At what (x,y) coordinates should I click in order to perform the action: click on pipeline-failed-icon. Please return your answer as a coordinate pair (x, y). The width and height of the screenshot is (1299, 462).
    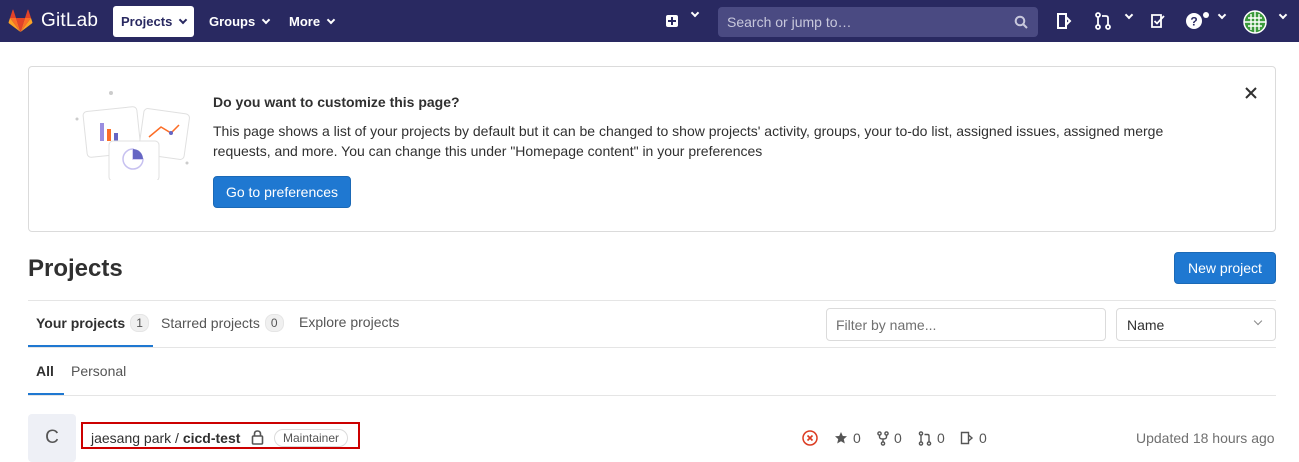
    Looking at the image, I should click on (810, 438).